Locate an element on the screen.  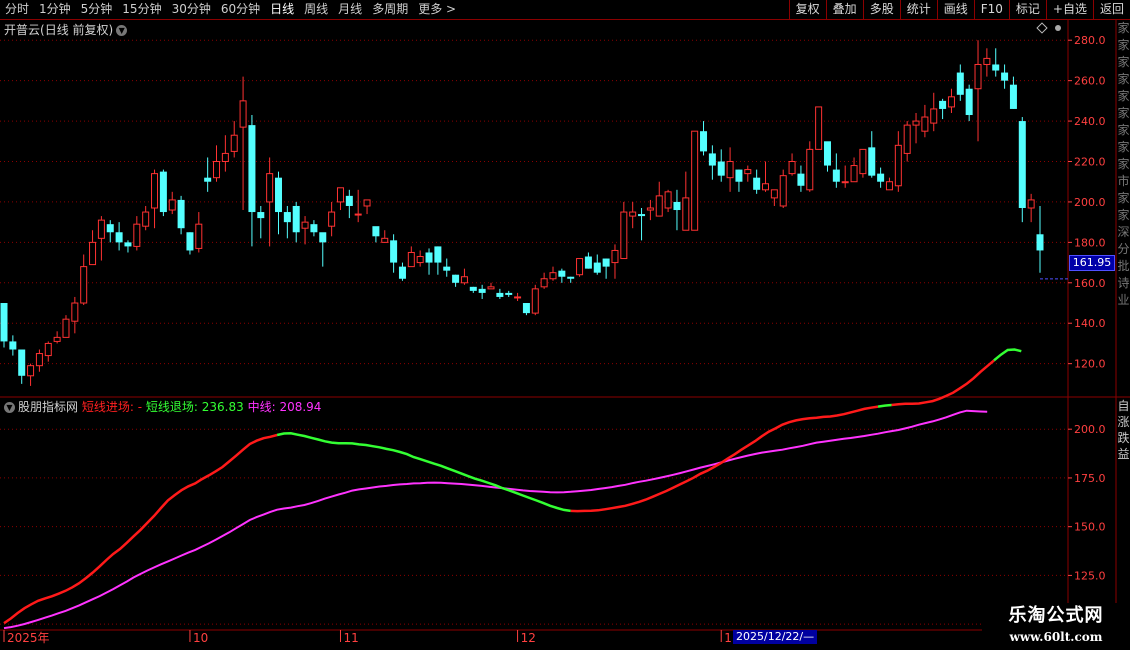
strip-char-12: 深 is located at coordinates (1123, 232).